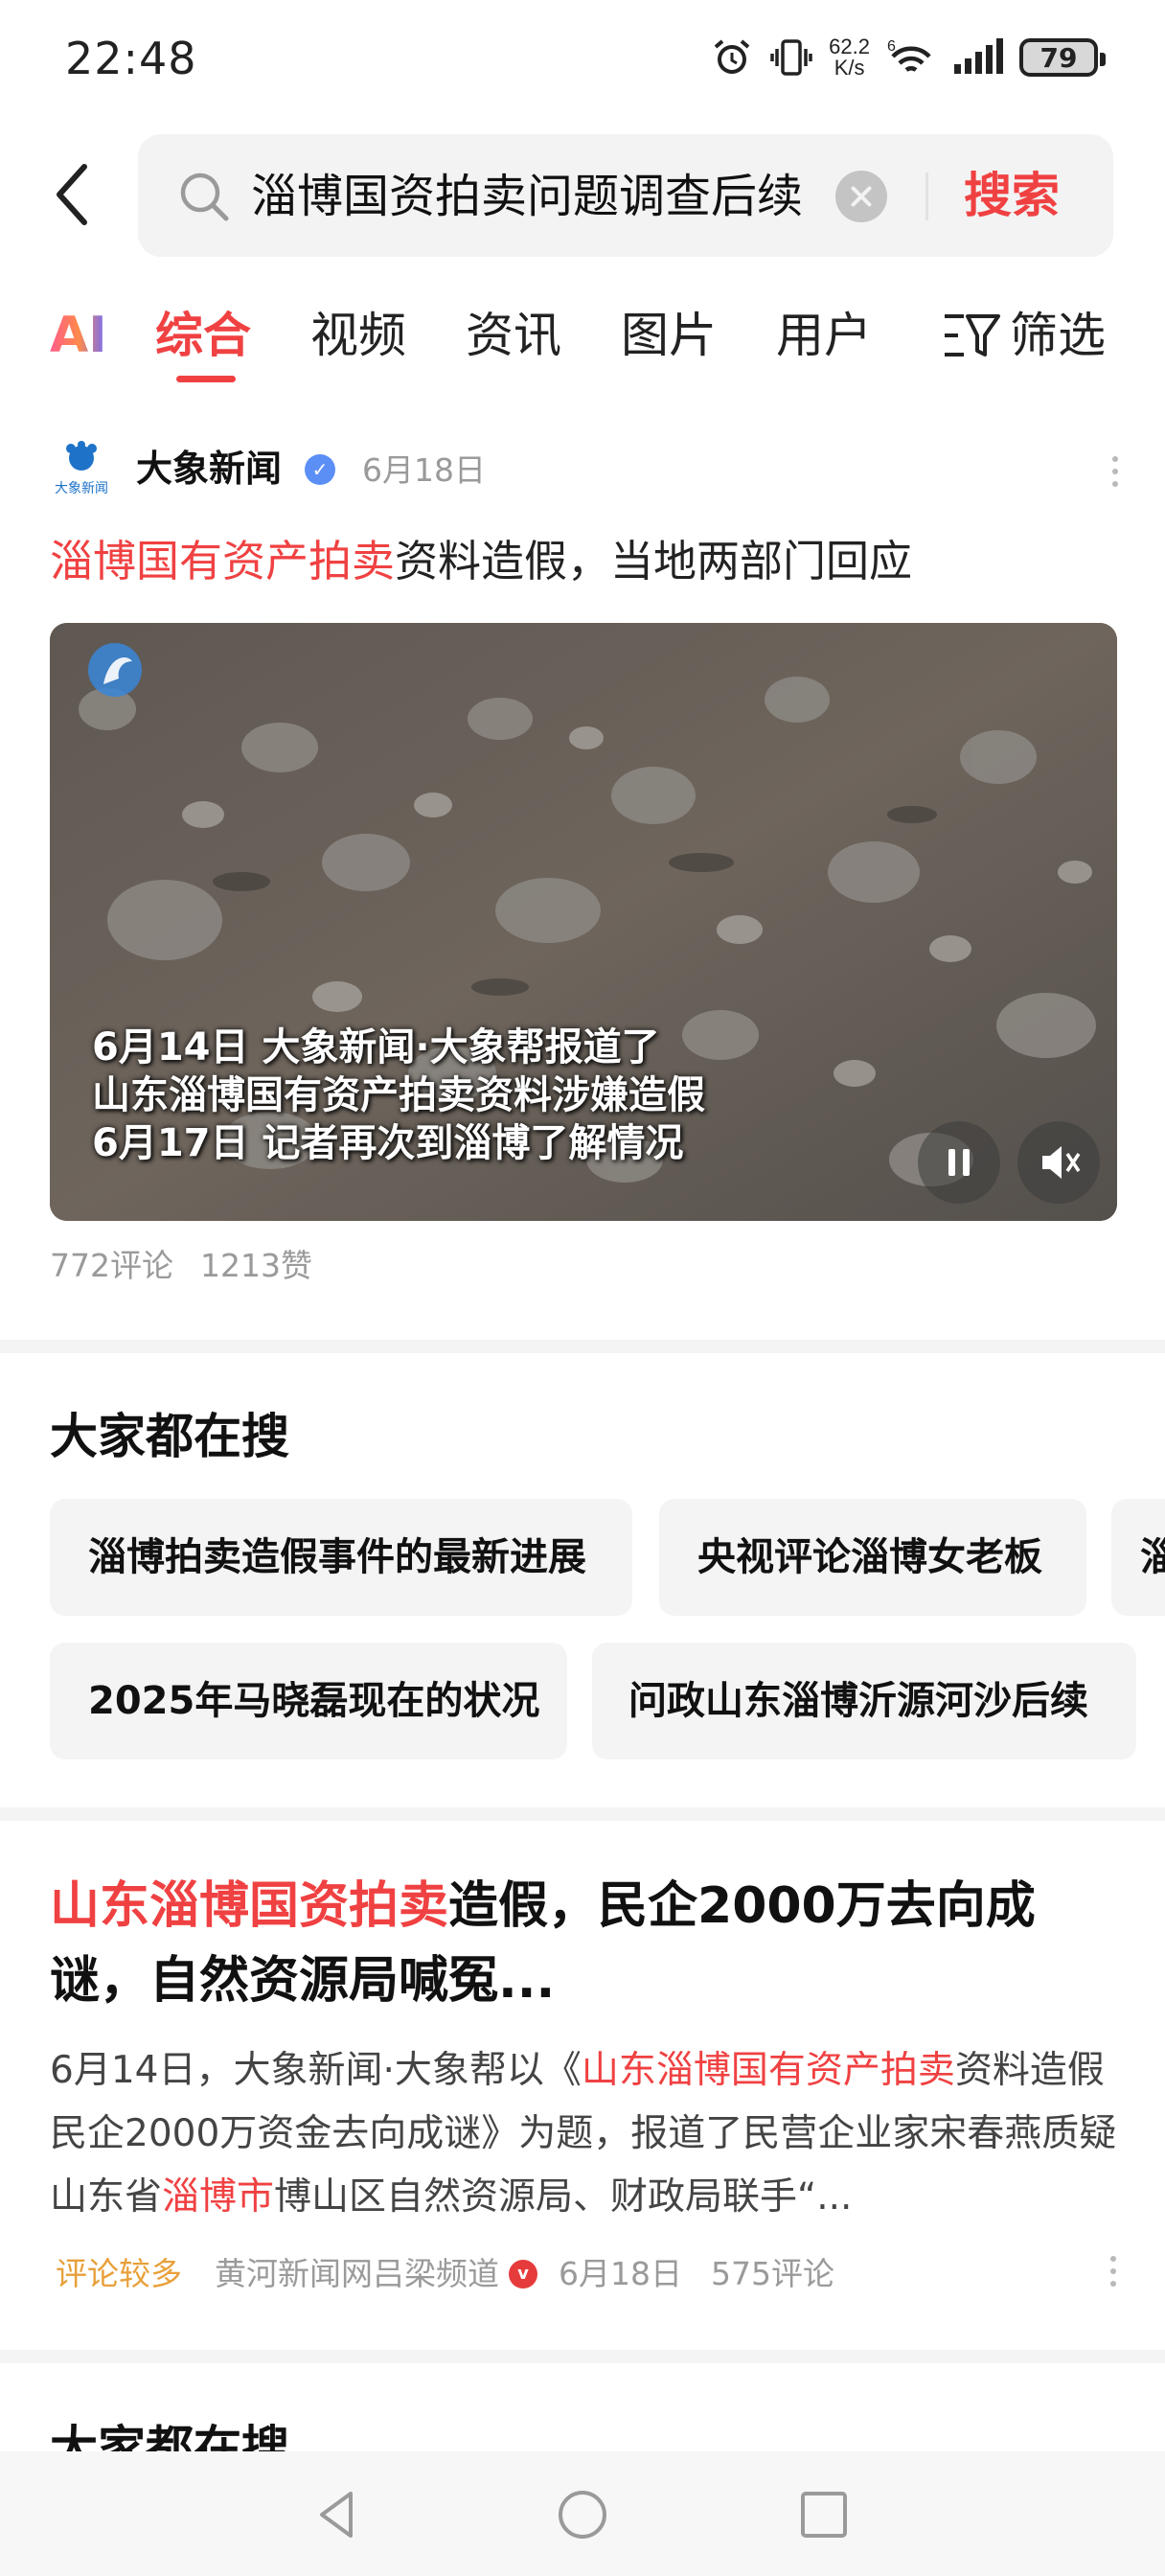 Image resolution: width=1165 pixels, height=2576 pixels. Describe the element at coordinates (181, 1266) in the screenshot. I see `article1-stats: 772评论 1213赞` at that location.